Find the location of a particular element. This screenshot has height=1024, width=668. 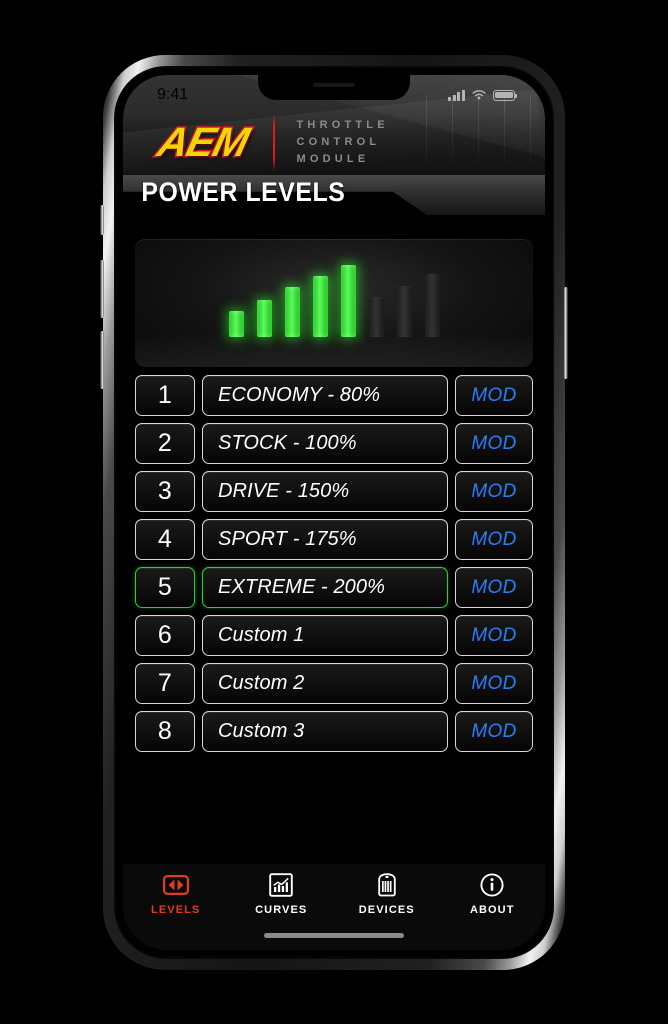

level-number-button-8: 8 is located at coordinates (165, 731).